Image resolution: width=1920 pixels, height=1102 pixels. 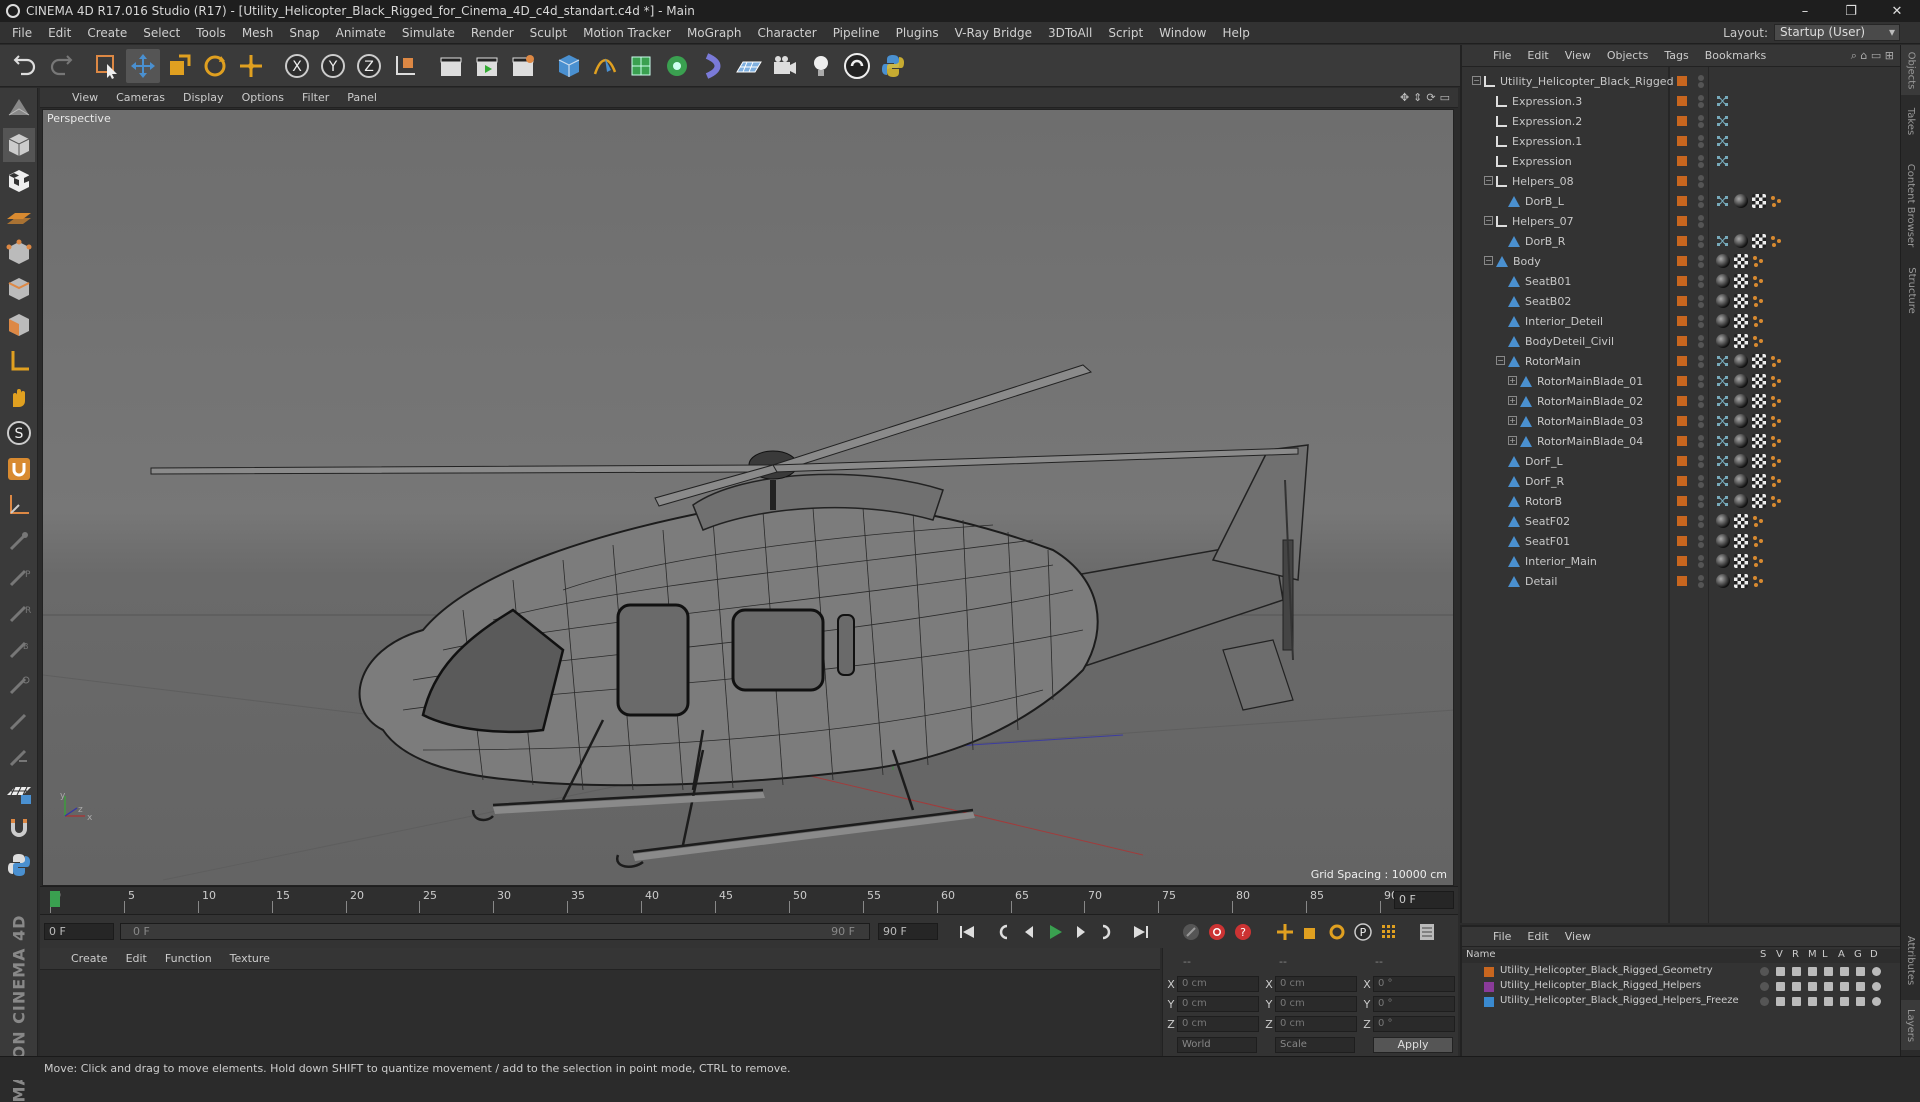 I want to click on live-selection-button, so click(x=107, y=66).